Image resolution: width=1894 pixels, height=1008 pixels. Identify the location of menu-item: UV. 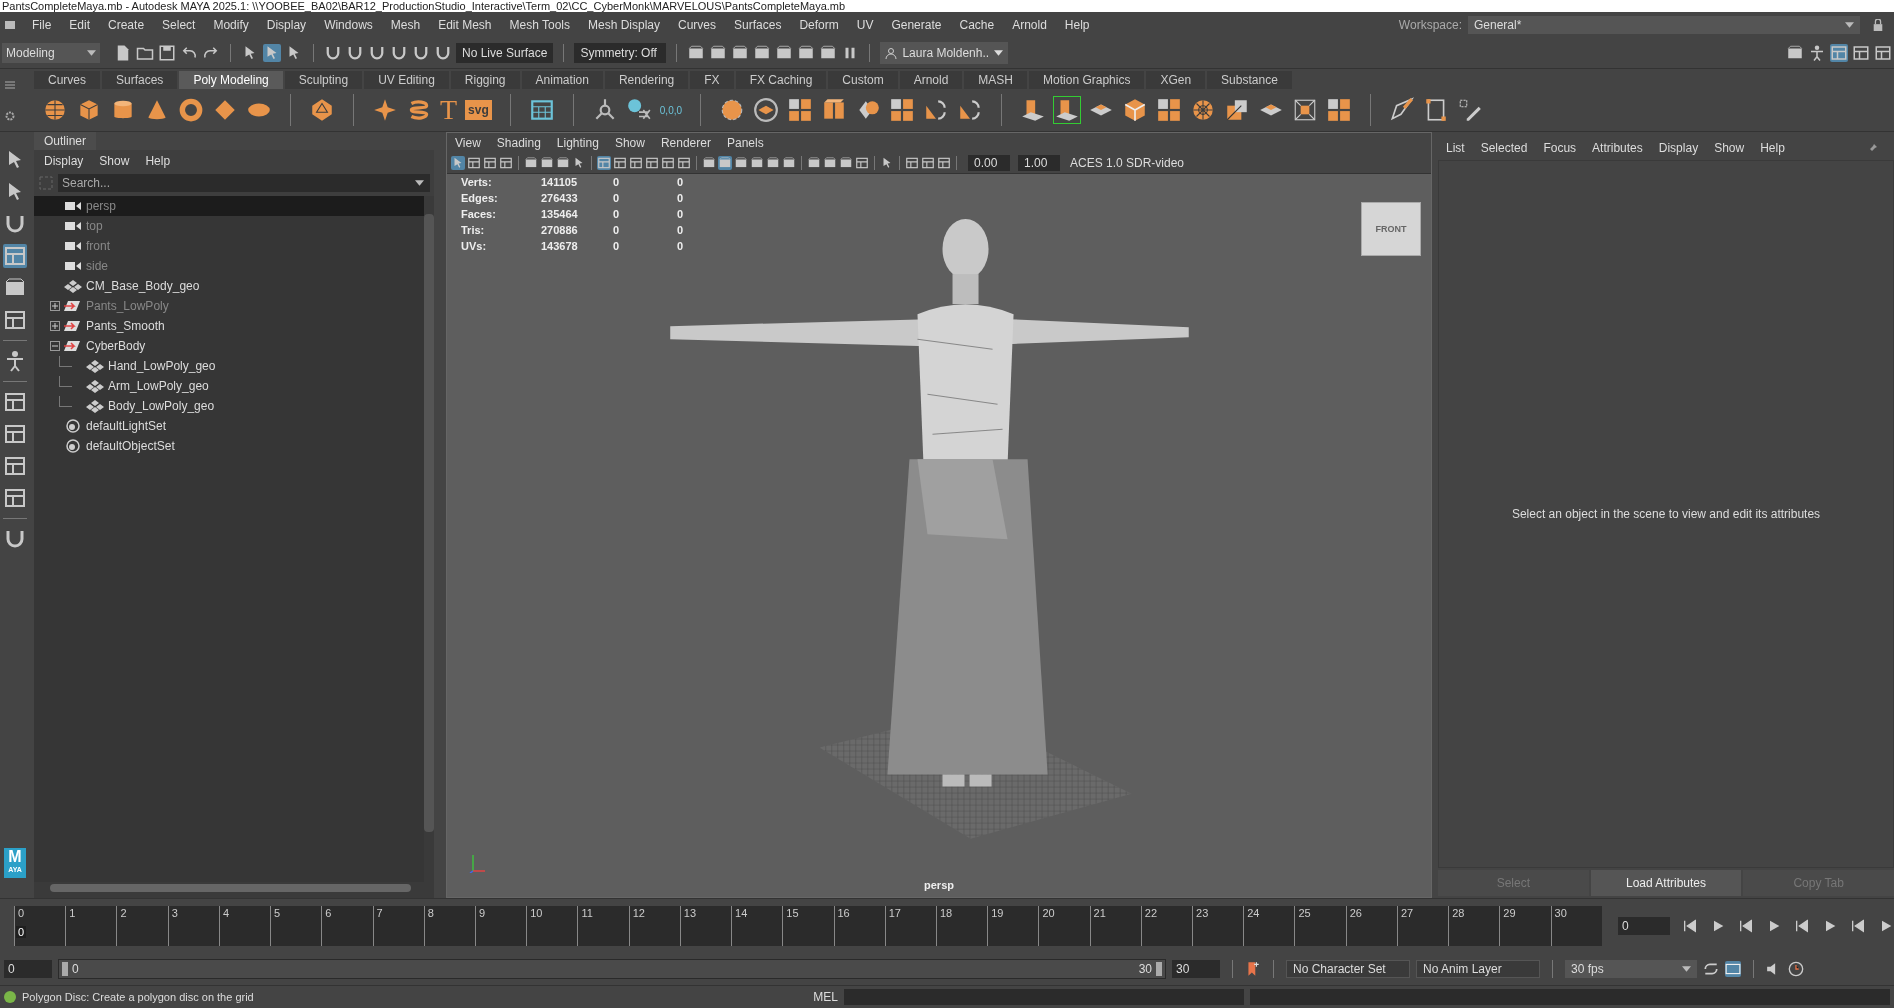
(865, 25).